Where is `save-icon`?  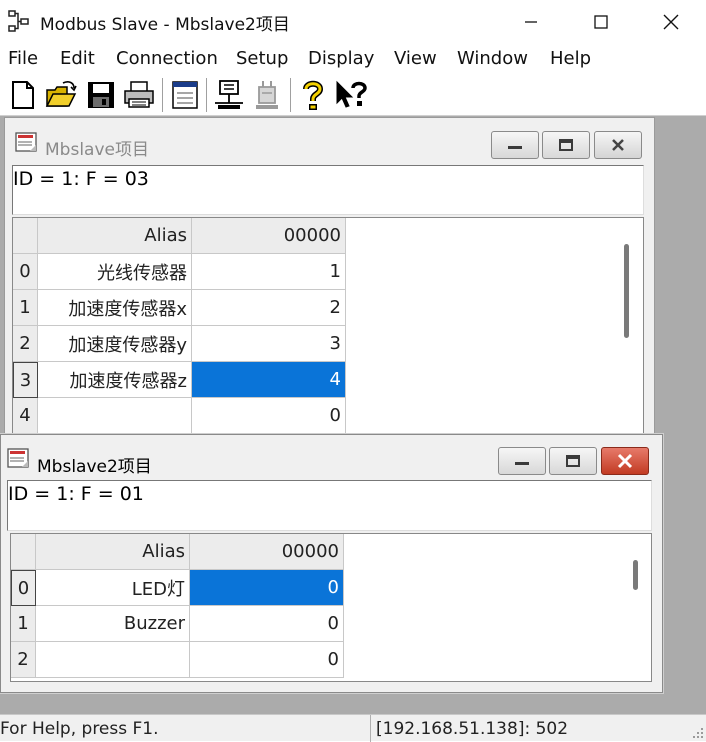 save-icon is located at coordinates (101, 95).